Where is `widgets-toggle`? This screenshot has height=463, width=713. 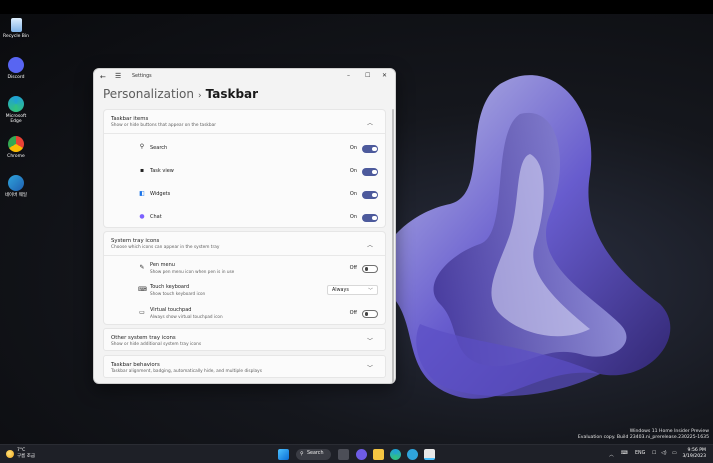 widgets-toggle is located at coordinates (370, 195).